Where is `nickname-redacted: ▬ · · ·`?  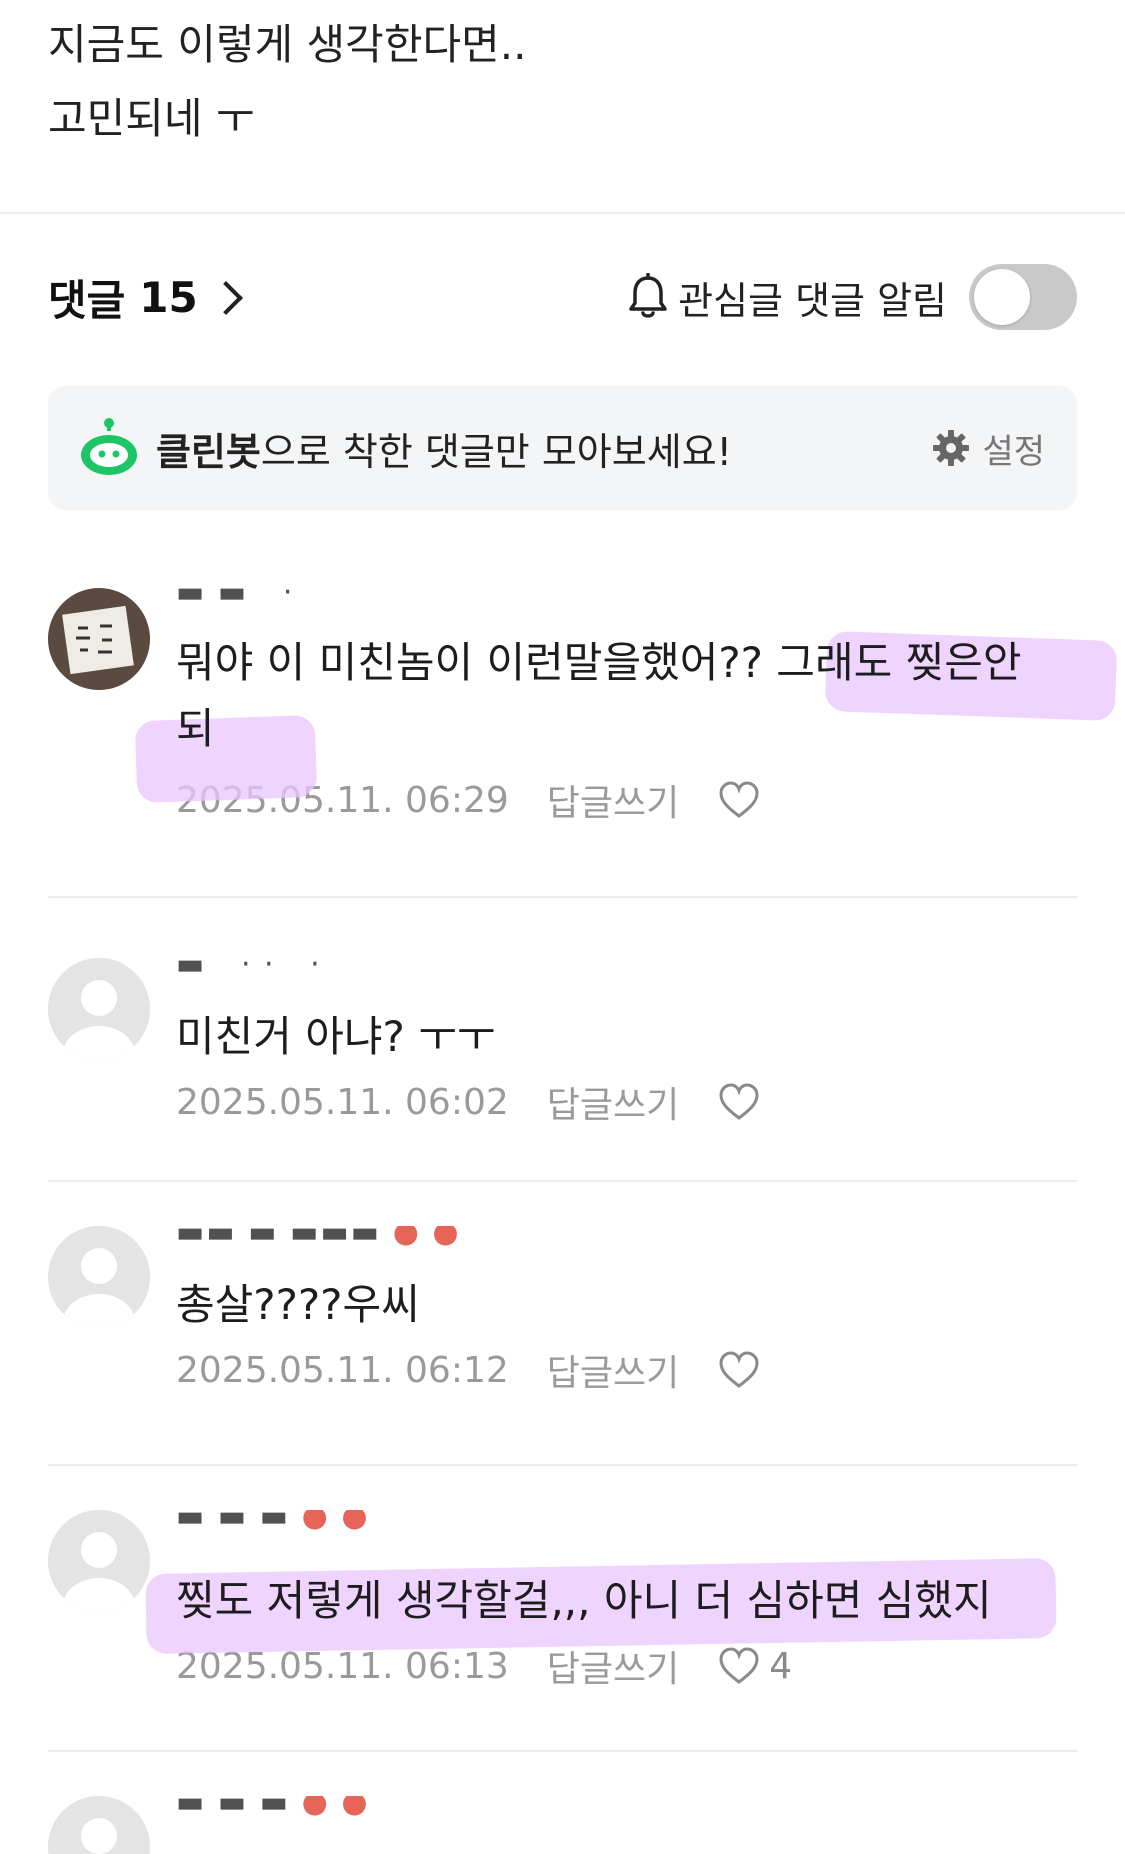
nickname-redacted: ▬ · · · is located at coordinates (626, 971).